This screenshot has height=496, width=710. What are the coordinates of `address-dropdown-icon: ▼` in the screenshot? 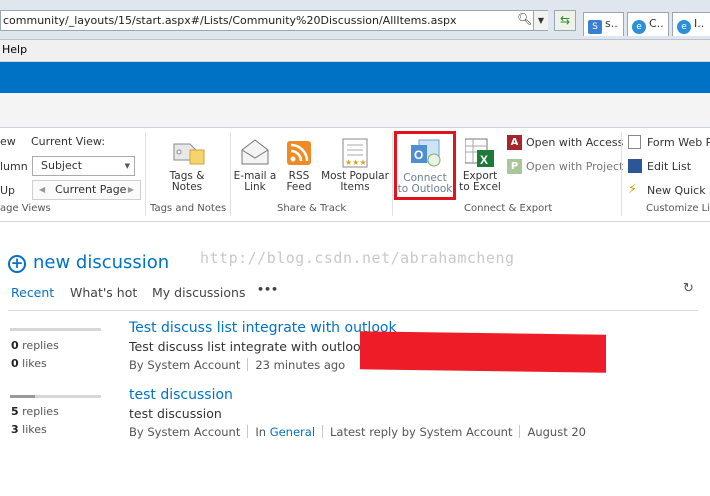 It's located at (540, 20).